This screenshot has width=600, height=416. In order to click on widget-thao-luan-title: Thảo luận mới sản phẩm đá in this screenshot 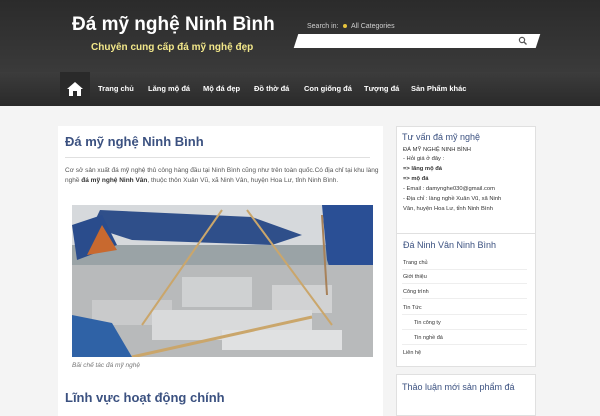, I will do `click(458, 387)`.